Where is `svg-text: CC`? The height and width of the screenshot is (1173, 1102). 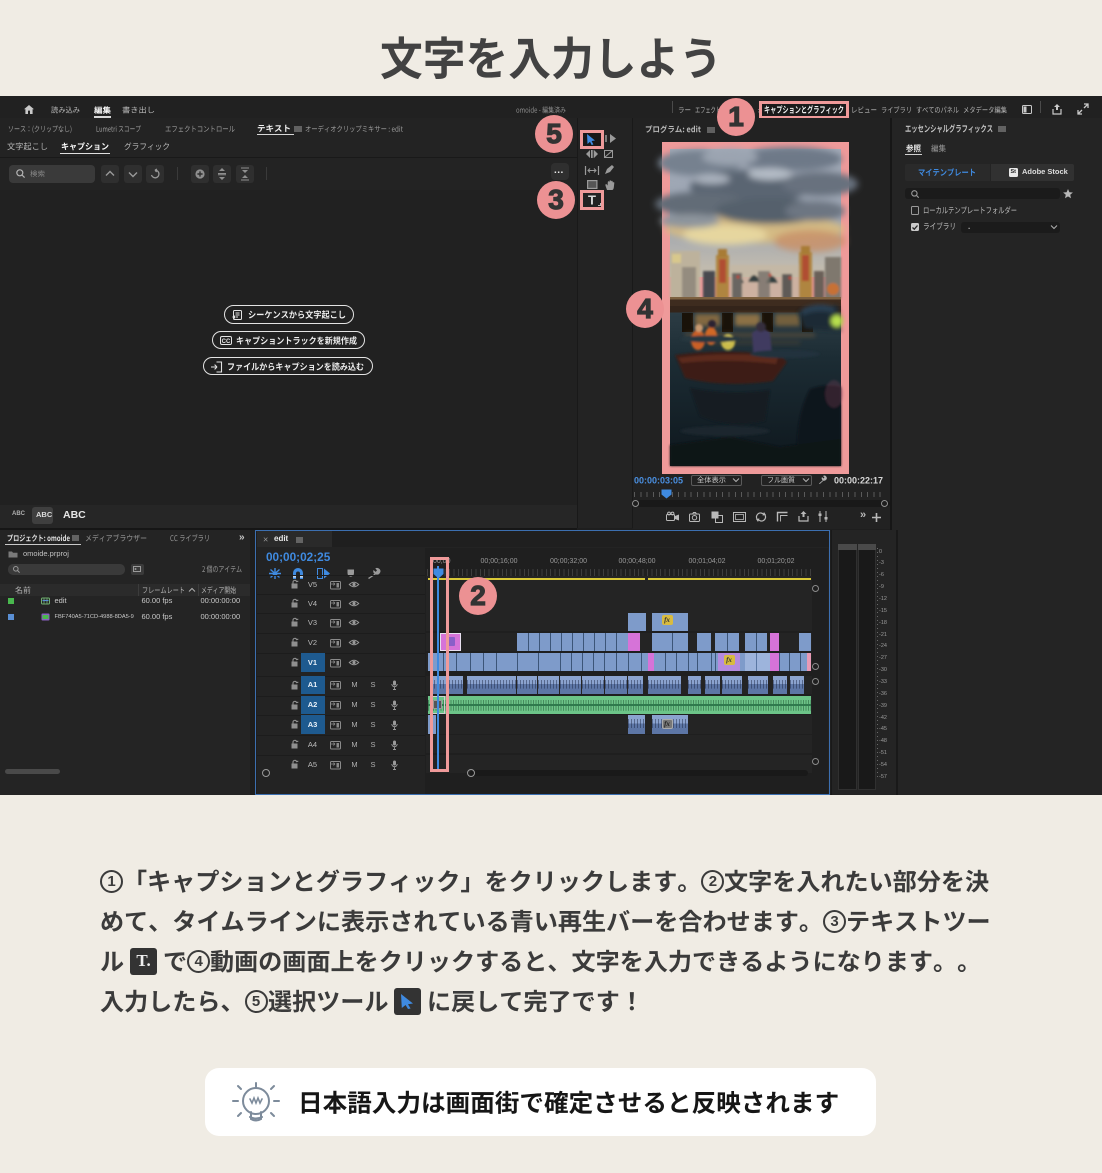
svg-text: CC is located at coordinates (226, 342).